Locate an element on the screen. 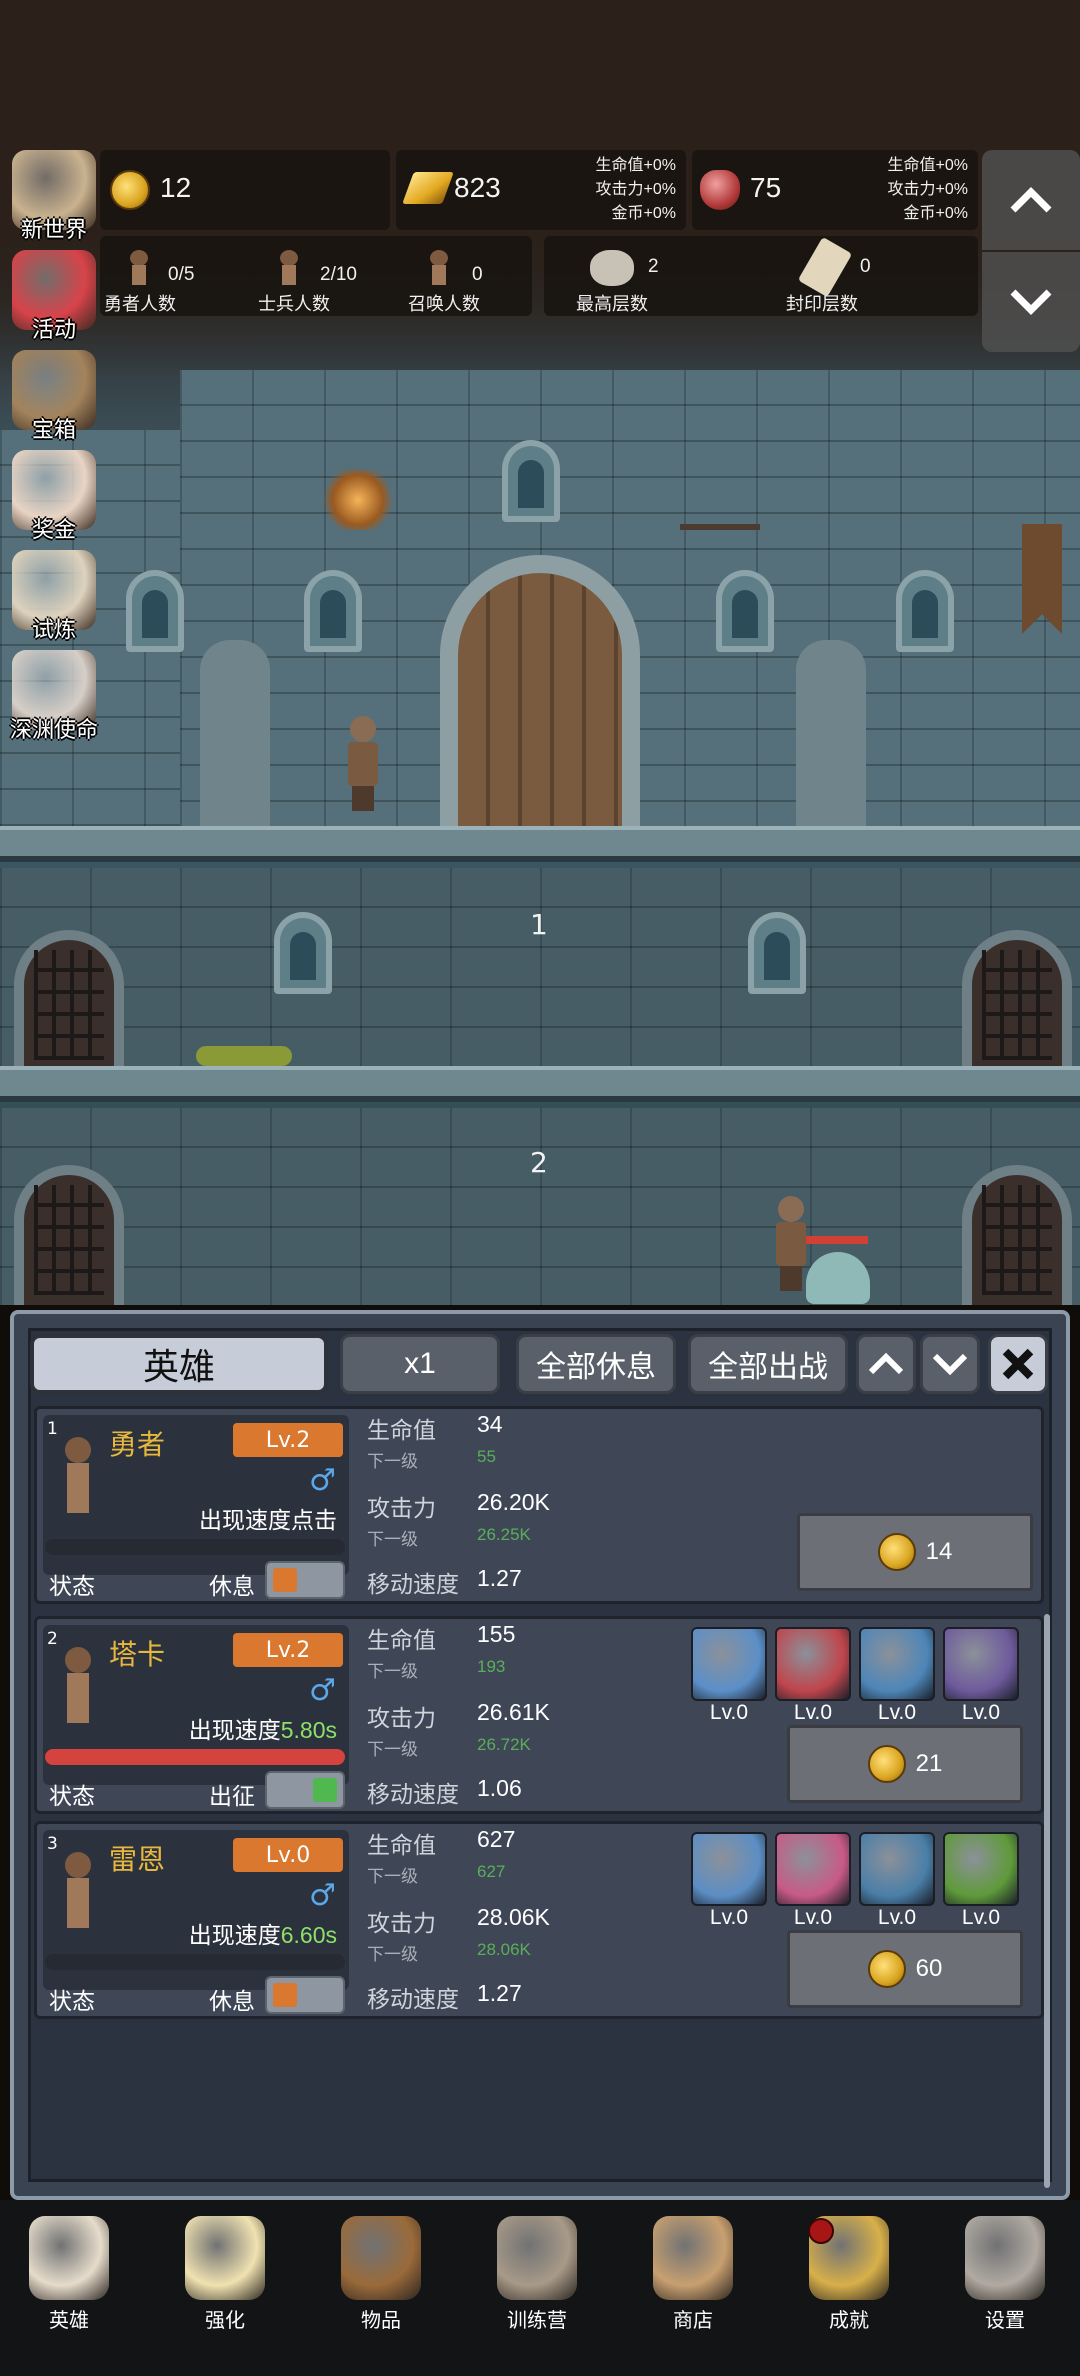 The height and width of the screenshot is (2376, 1080). helmet-icon is located at coordinates (729, 1664).